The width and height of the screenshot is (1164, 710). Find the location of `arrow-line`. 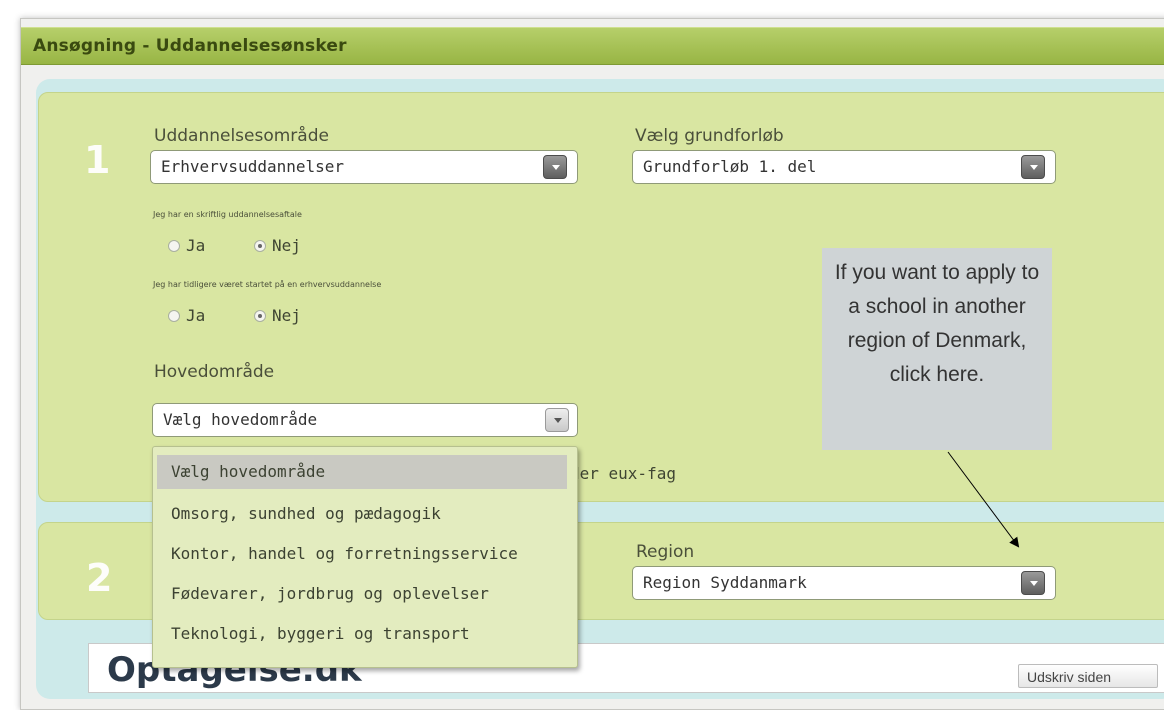

arrow-line is located at coordinates (983, 499).